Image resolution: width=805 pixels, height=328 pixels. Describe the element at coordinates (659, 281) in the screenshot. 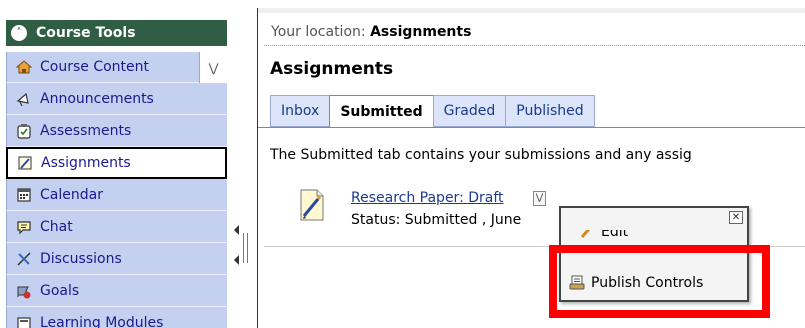

I see `highlight-box` at that location.